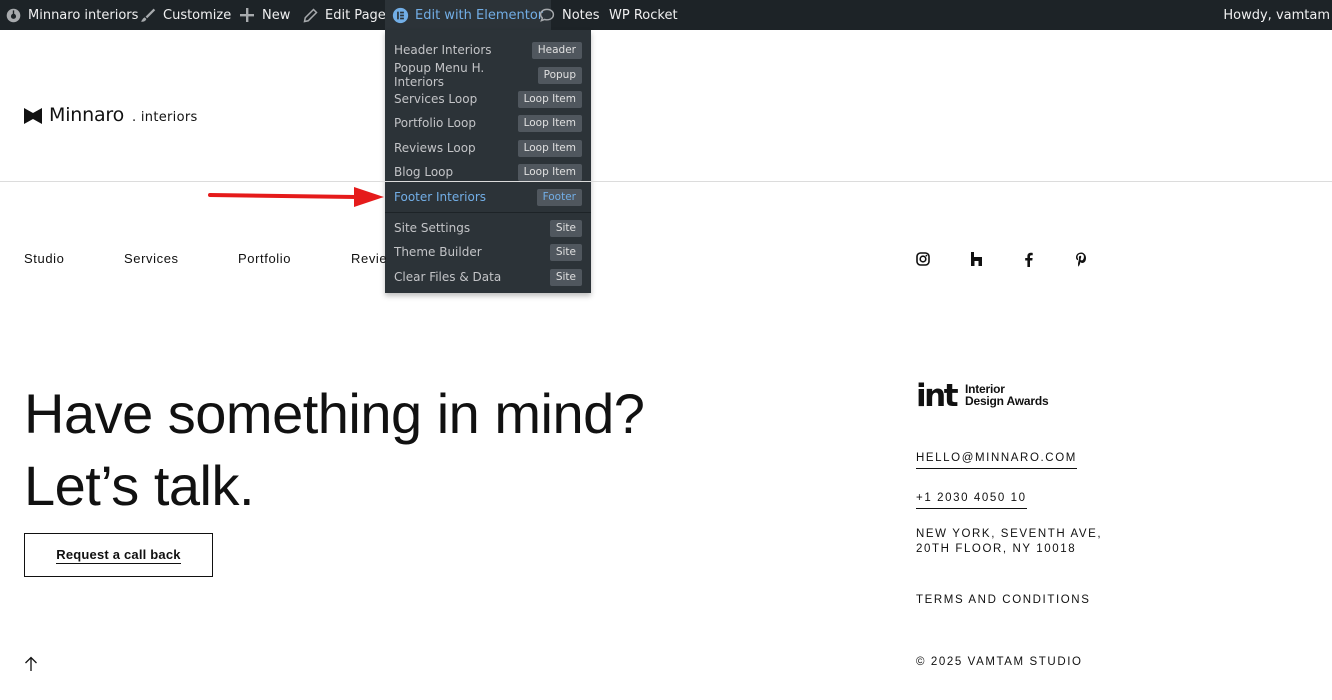 Image resolution: width=1332 pixels, height=700 pixels. What do you see at coordinates (488, 212) in the screenshot?
I see `menu-separator` at bounding box center [488, 212].